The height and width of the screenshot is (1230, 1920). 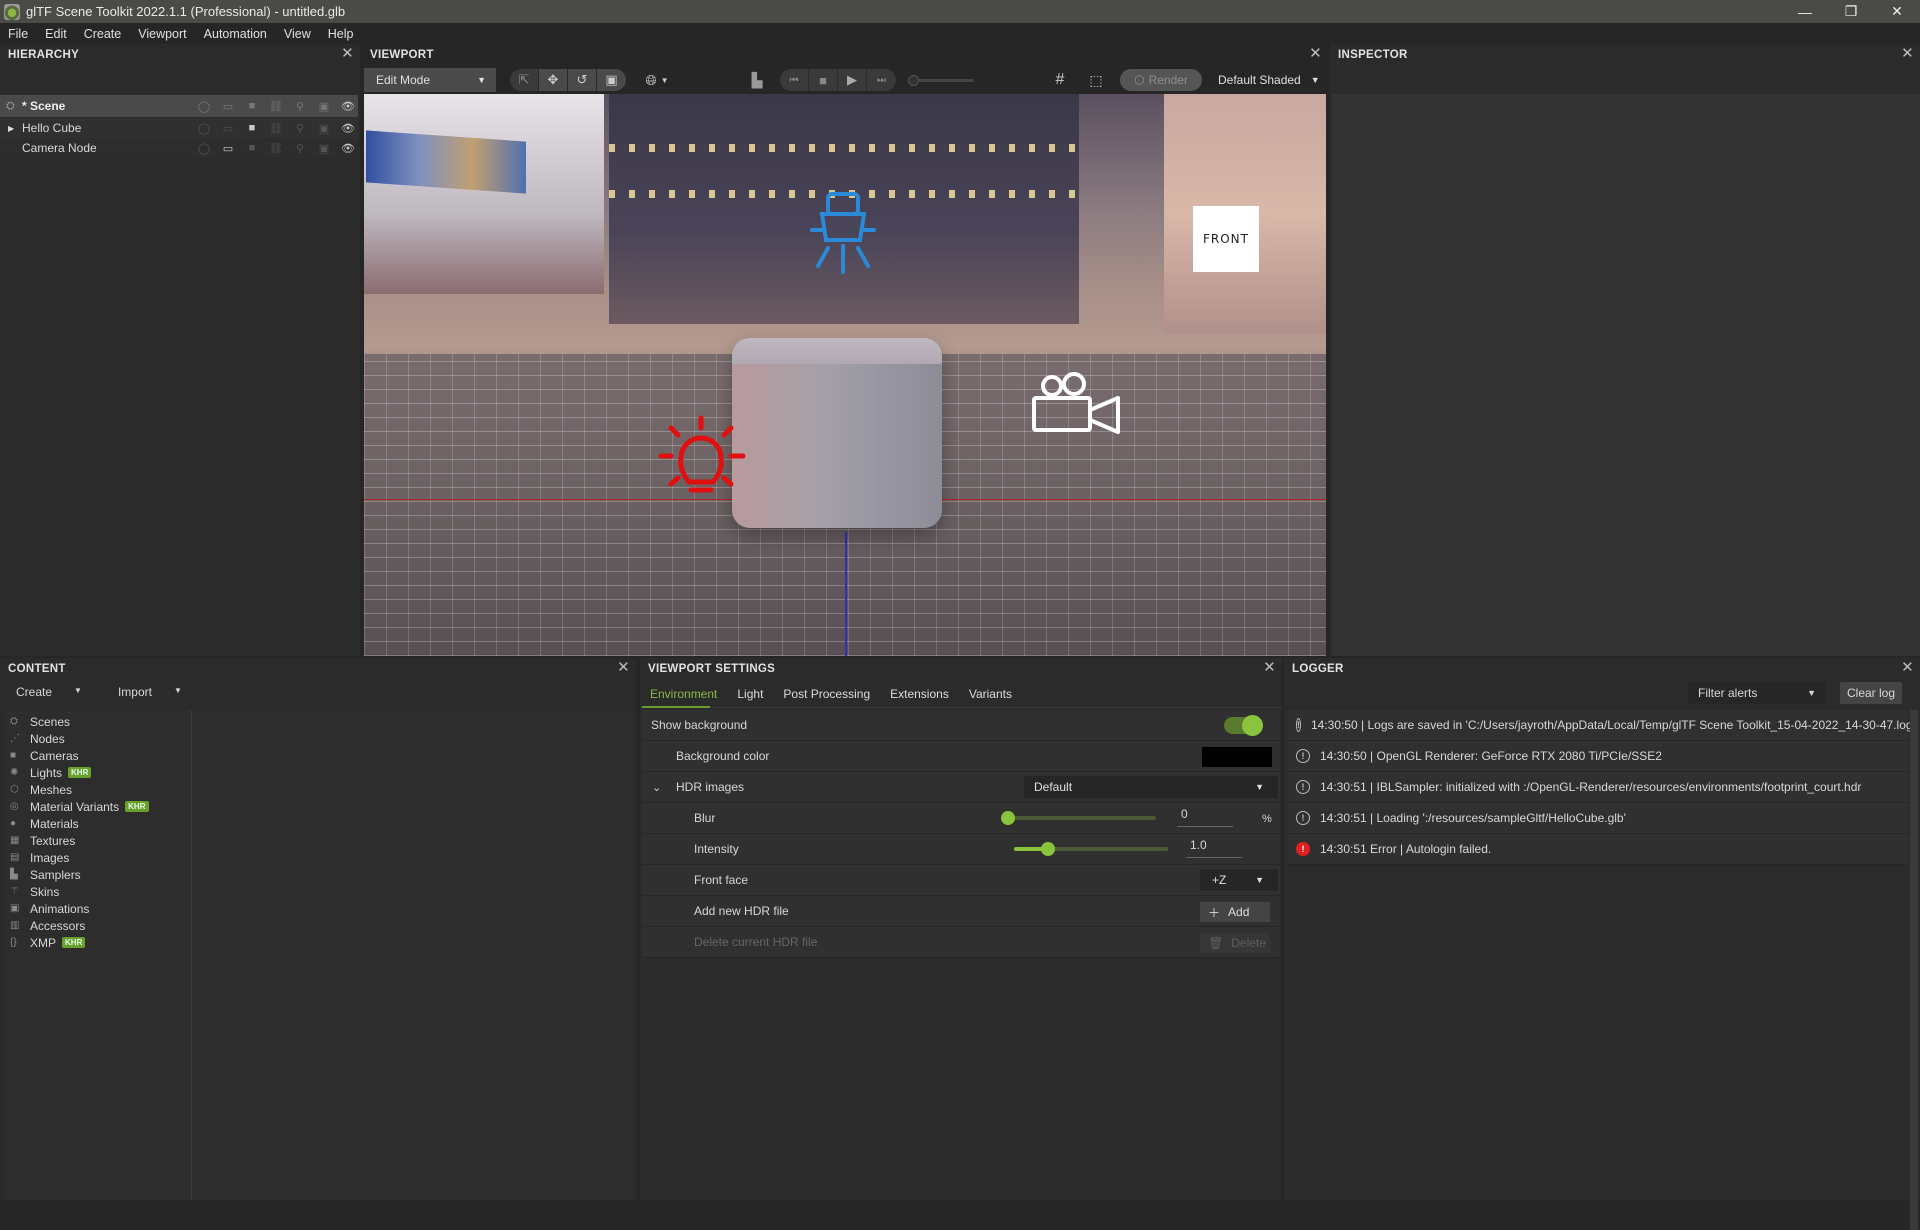 What do you see at coordinates (297, 34) in the screenshot?
I see `menu-view: View` at bounding box center [297, 34].